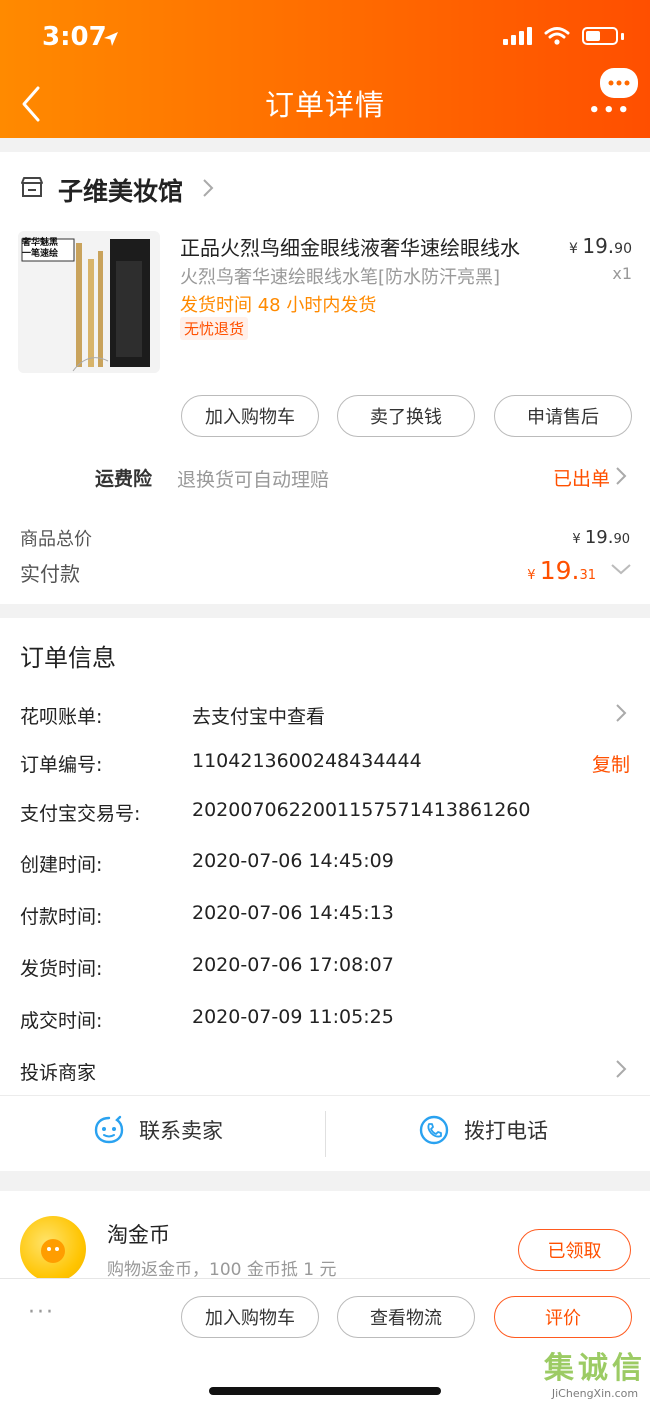  I want to click on huabei-chevron-right-icon, so click(621, 713).